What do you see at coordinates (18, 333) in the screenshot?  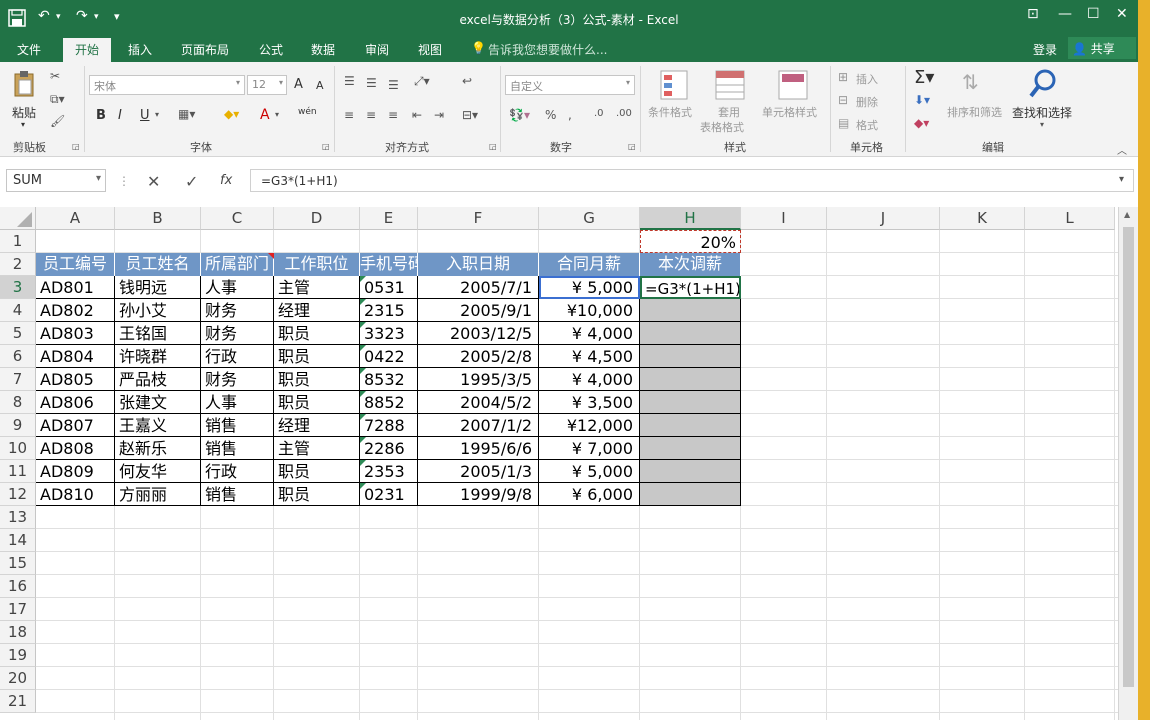 I see `row-header-5: 5` at bounding box center [18, 333].